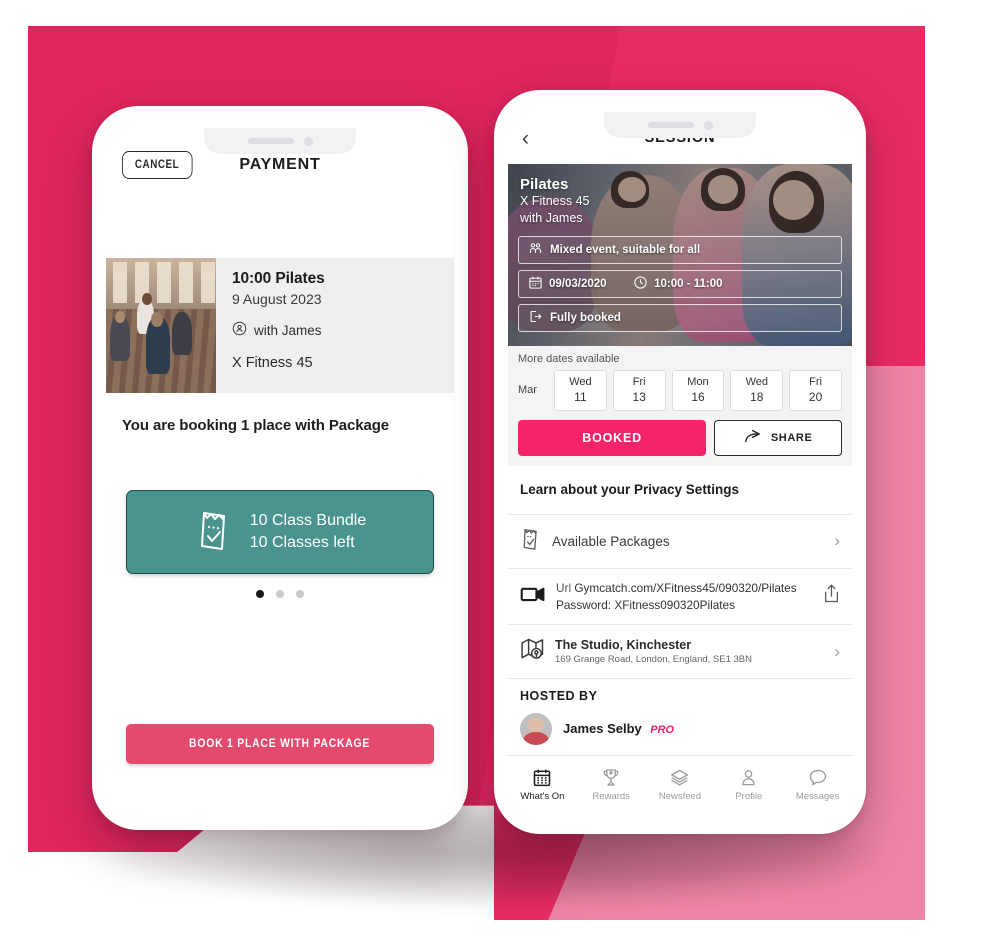  I want to click on url-key-label: Url, so click(564, 587).